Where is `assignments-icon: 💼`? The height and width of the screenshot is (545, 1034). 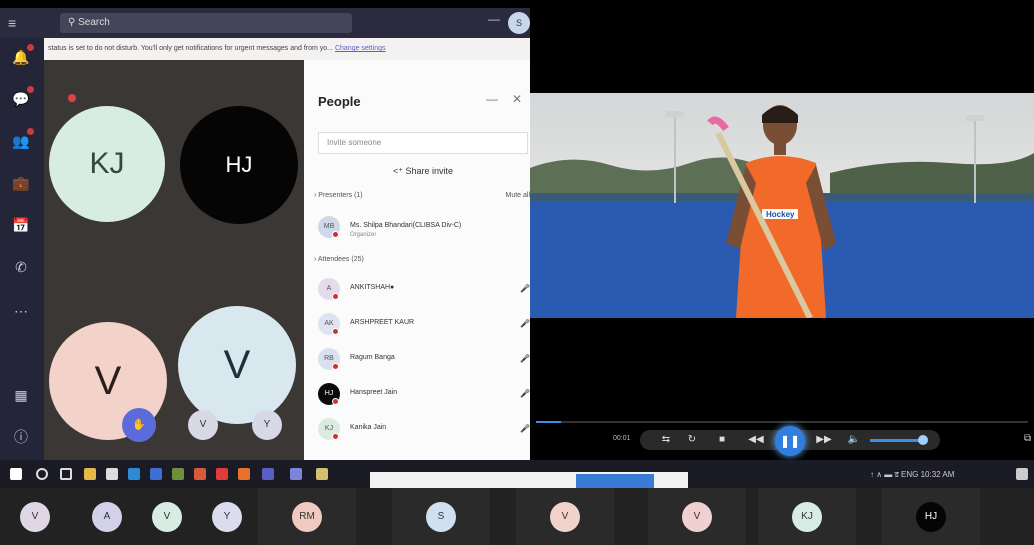 assignments-icon: 💼 is located at coordinates (21, 183).